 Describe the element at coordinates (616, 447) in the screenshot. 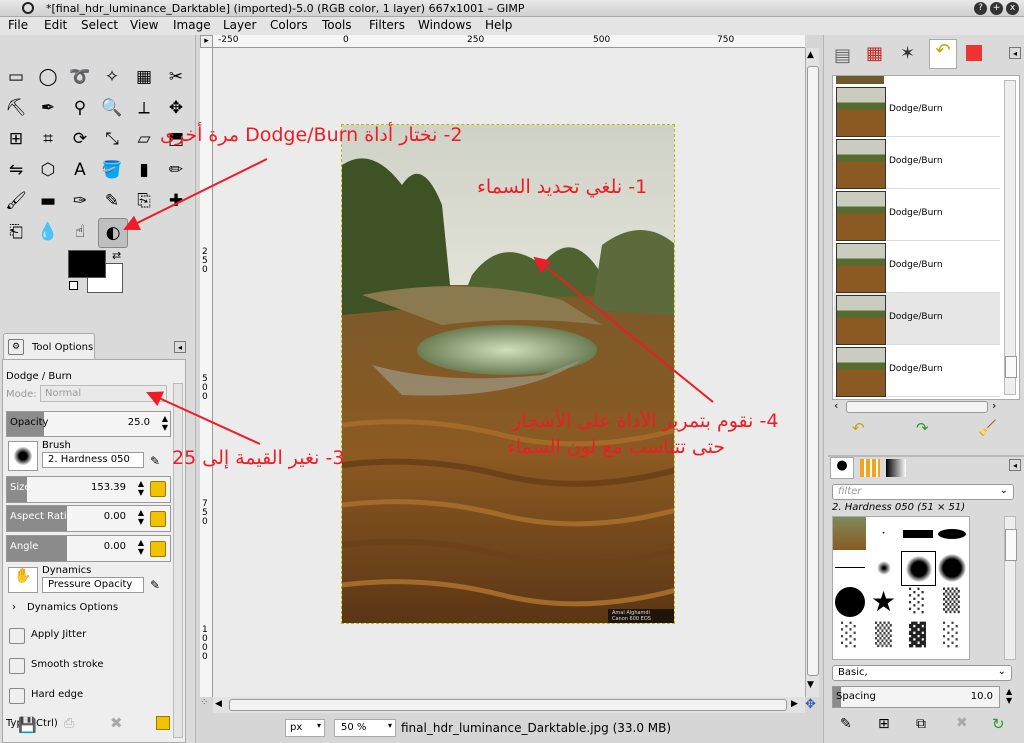

I see `annotation-step-4-line-2: حتى تتناسب مع لون السماء` at that location.